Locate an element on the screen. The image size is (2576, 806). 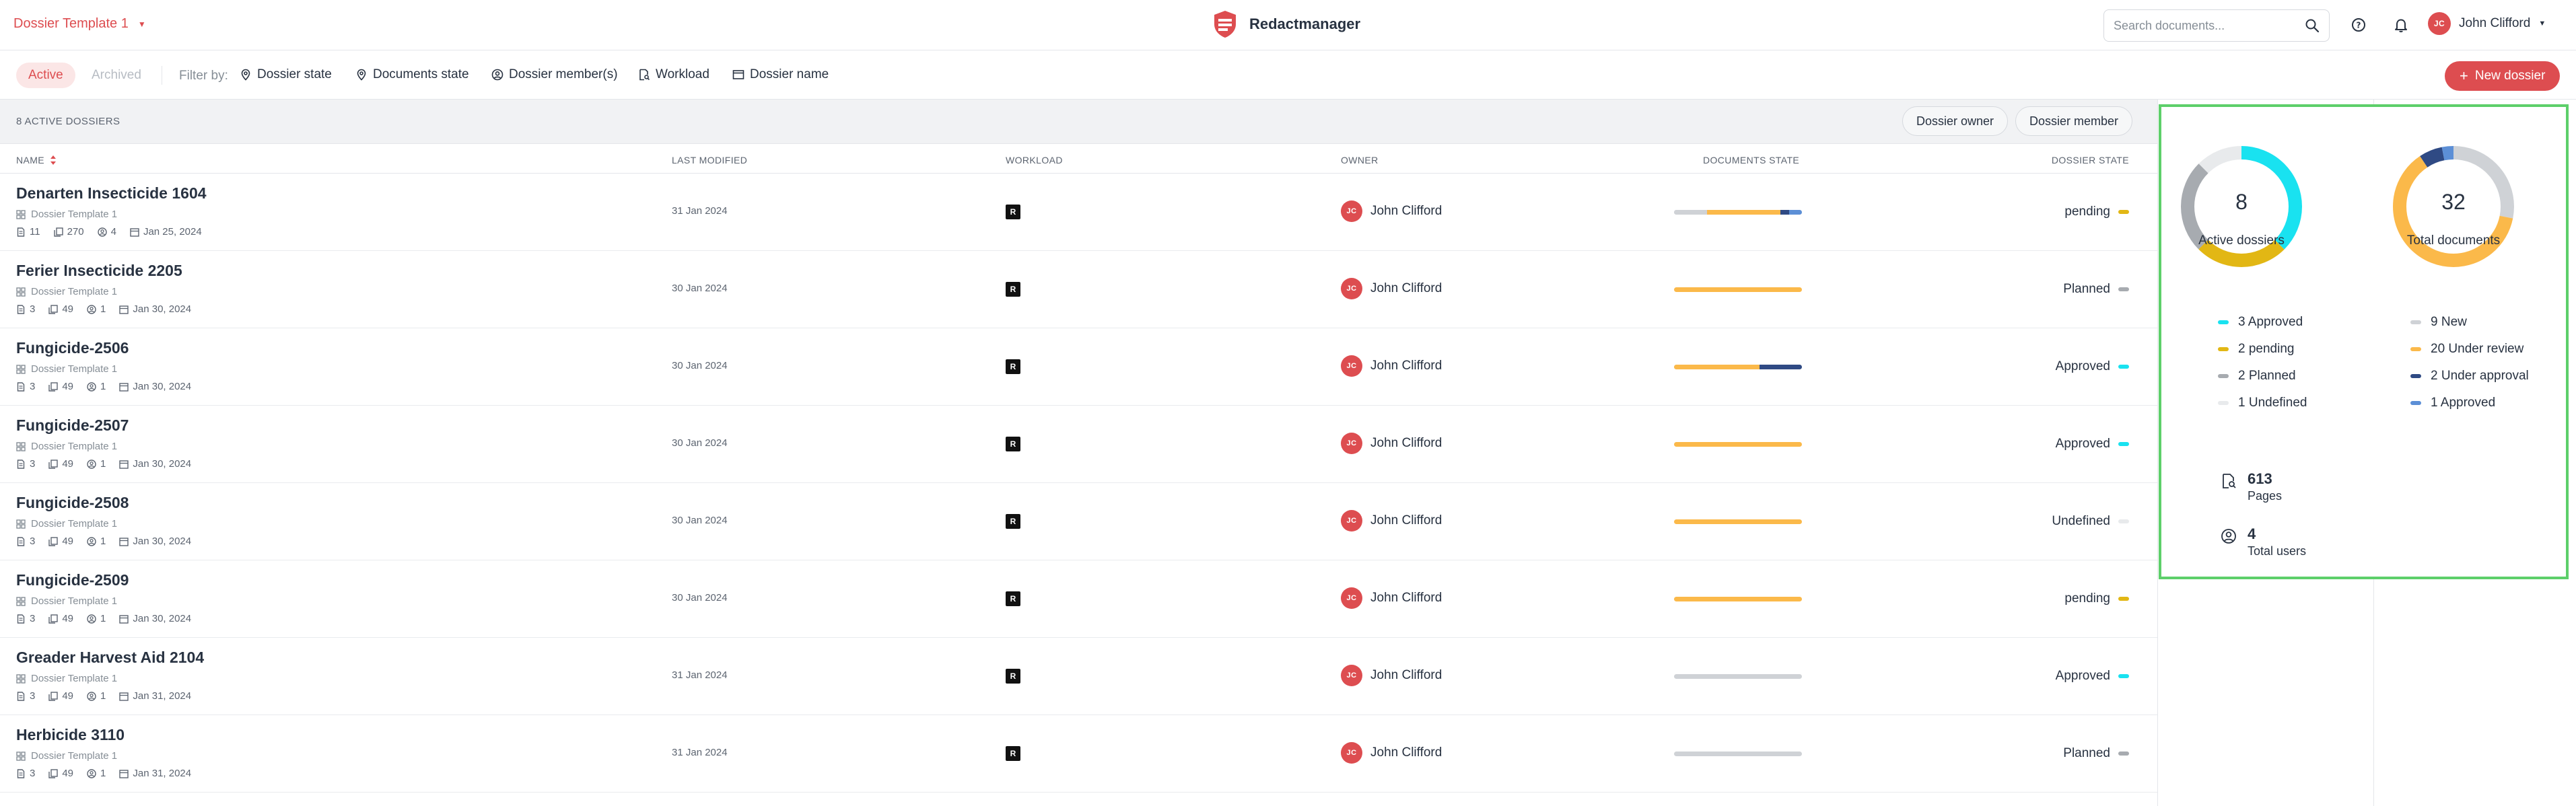
legend-item: 3 Approved is located at coordinates (2262, 322).